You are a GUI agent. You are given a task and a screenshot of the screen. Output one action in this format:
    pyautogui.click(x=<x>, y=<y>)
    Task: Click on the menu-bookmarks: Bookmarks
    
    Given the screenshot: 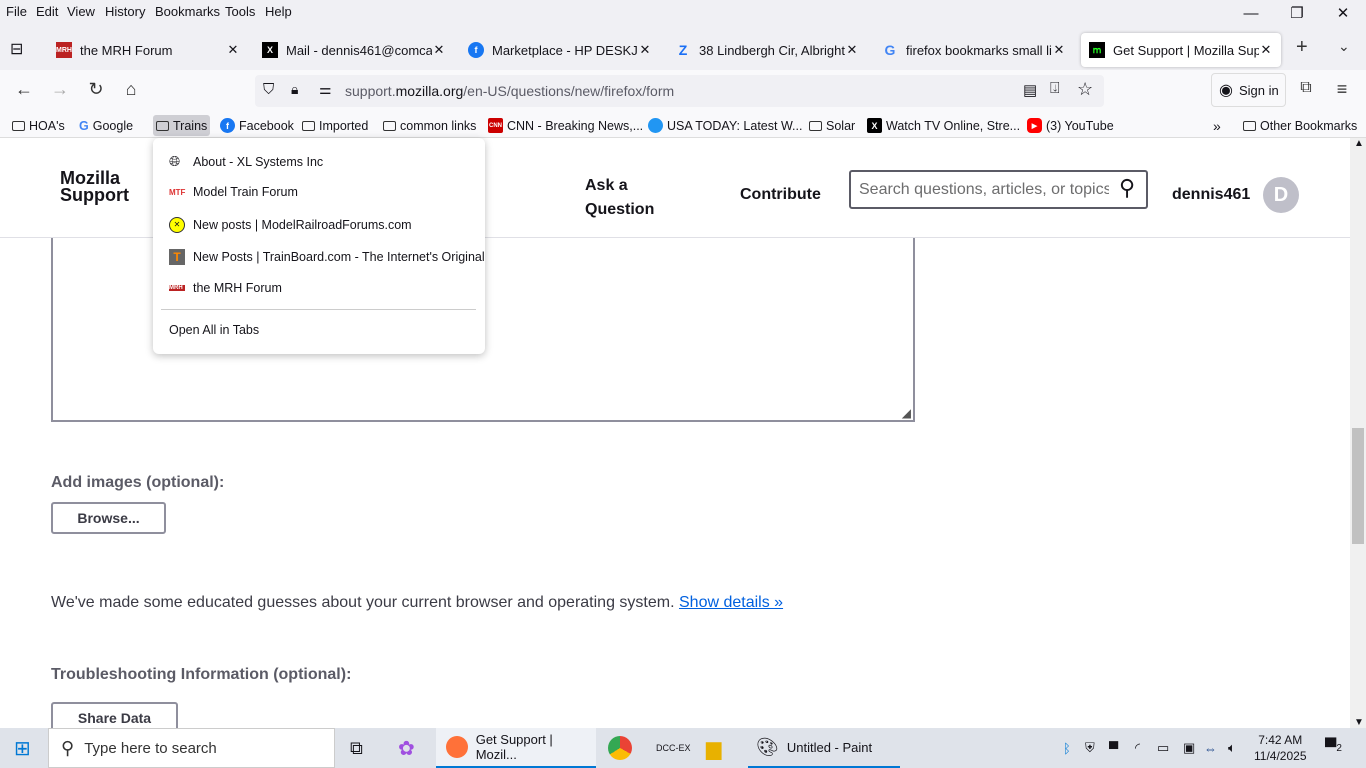 What is the action you would take?
    pyautogui.click(x=187, y=11)
    